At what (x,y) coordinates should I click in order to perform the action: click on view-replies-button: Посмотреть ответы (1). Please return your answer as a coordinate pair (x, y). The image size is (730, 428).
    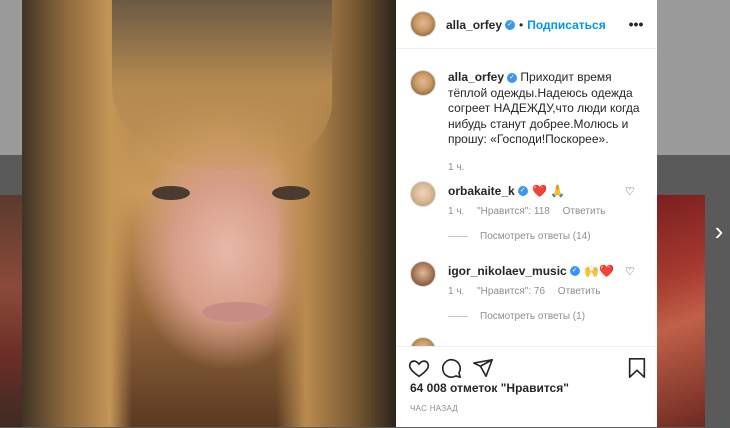
    Looking at the image, I should click on (516, 316).